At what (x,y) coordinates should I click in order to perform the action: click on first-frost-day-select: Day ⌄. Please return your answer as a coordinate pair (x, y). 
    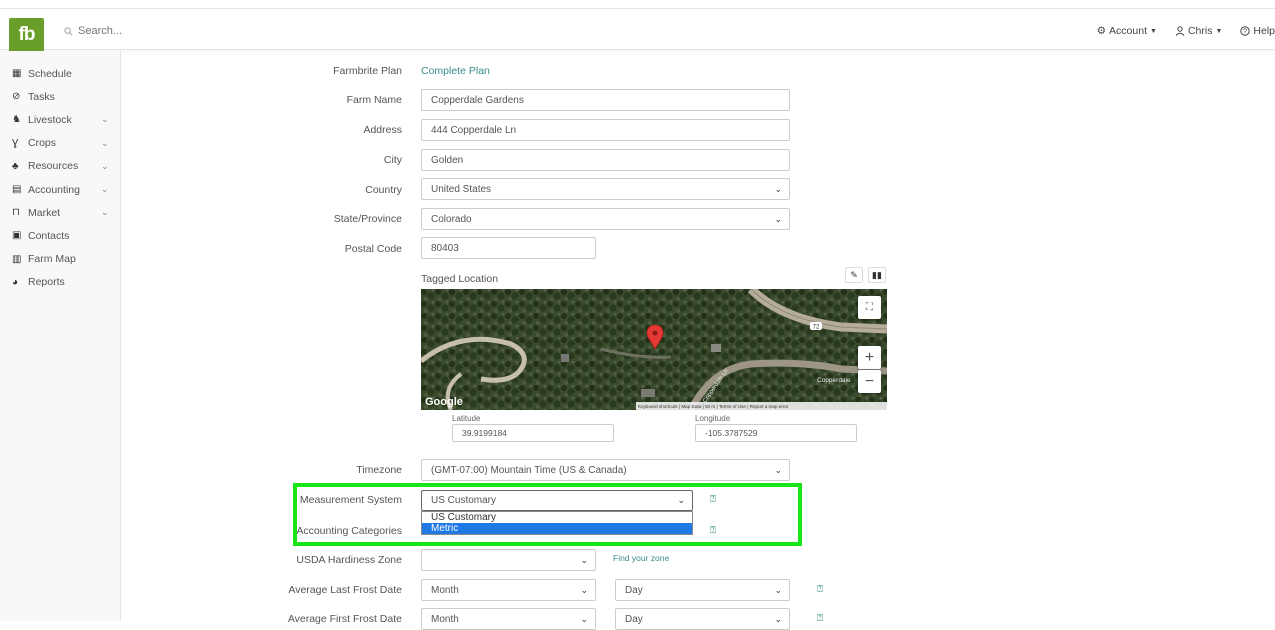
    Looking at the image, I should click on (702, 619).